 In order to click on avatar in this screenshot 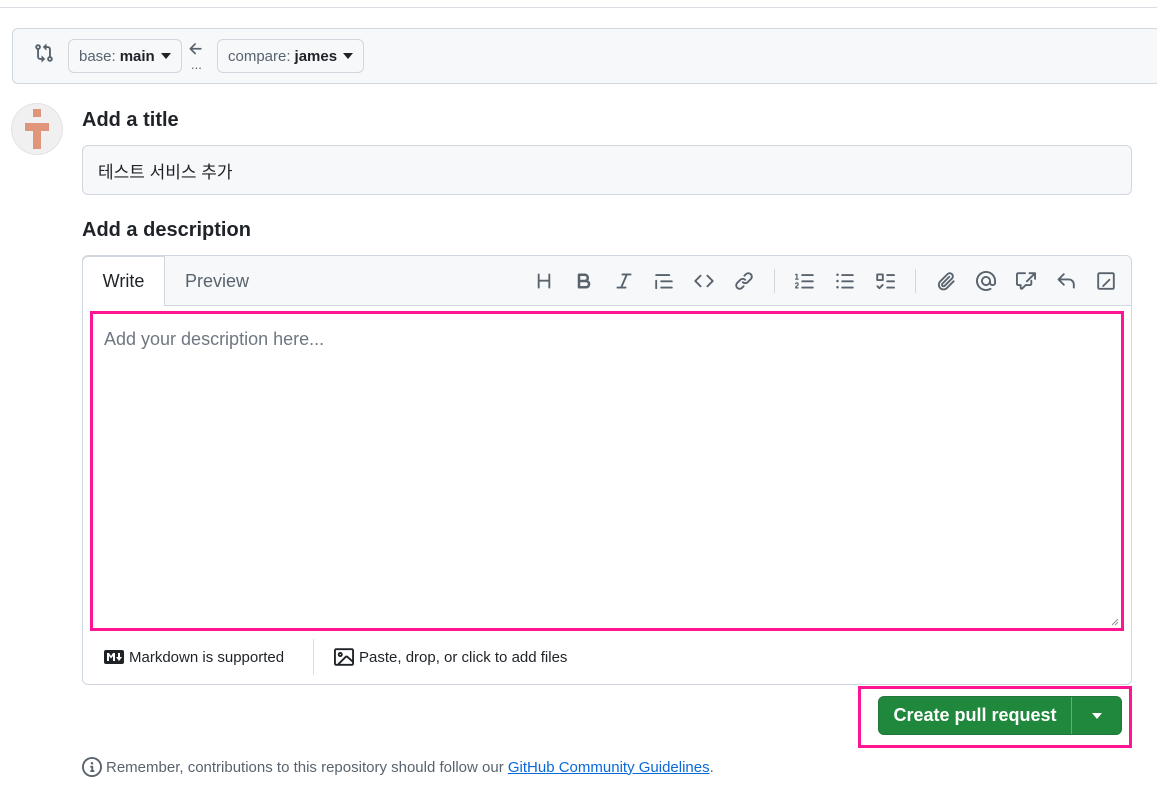, I will do `click(37, 129)`.